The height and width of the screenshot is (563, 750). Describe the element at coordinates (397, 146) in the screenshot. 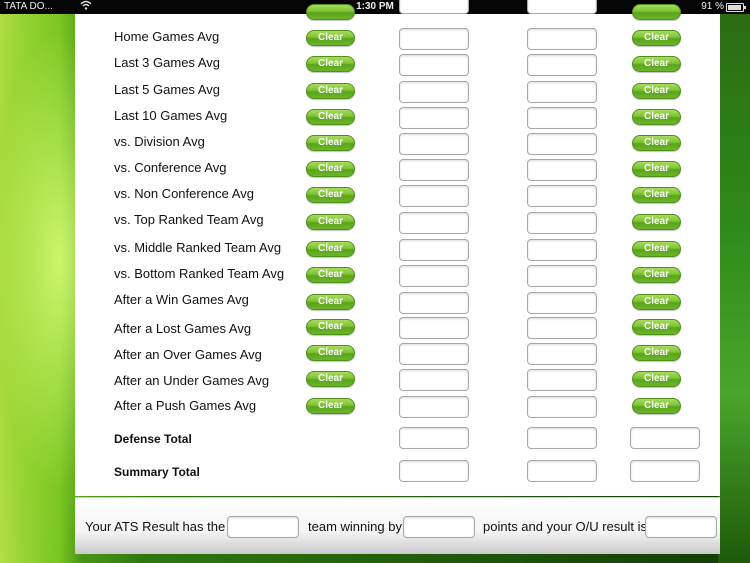

I see `stat-row: vs. Division Avg Clear Clear` at that location.